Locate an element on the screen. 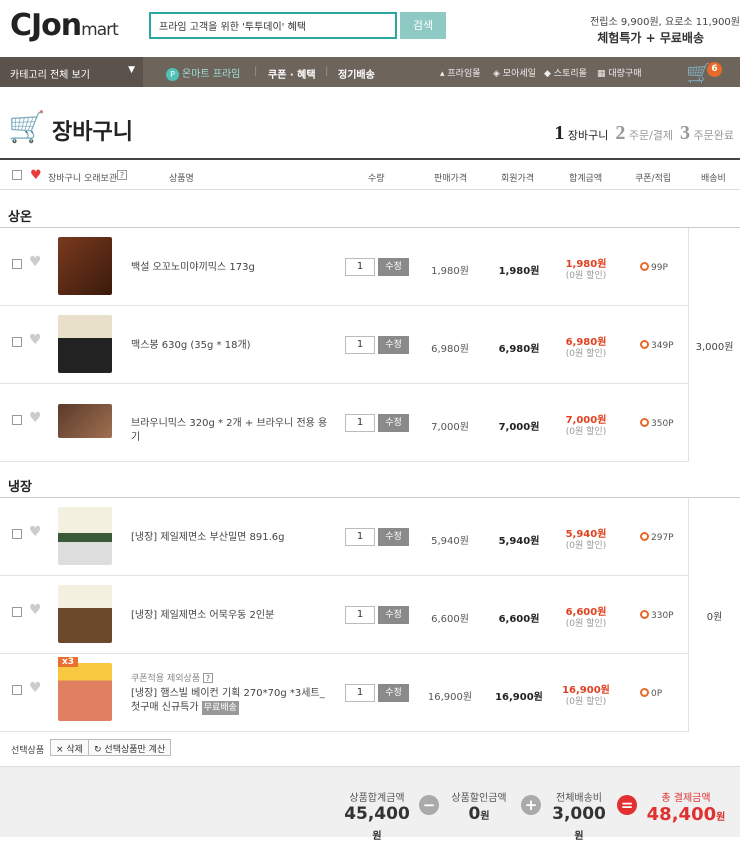 Image resolution: width=740 pixels, height=844 pixels. product-name: [냉장] 제일제면소 어묵우동 2인분 is located at coordinates (231, 616).